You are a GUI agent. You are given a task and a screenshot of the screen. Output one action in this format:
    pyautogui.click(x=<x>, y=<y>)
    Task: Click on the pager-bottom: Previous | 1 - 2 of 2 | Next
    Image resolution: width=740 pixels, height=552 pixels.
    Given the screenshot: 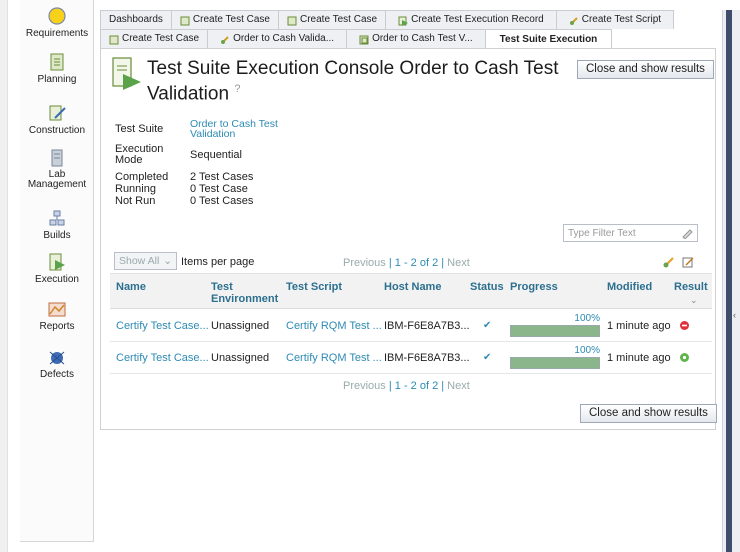 What is the action you would take?
    pyautogui.click(x=406, y=386)
    